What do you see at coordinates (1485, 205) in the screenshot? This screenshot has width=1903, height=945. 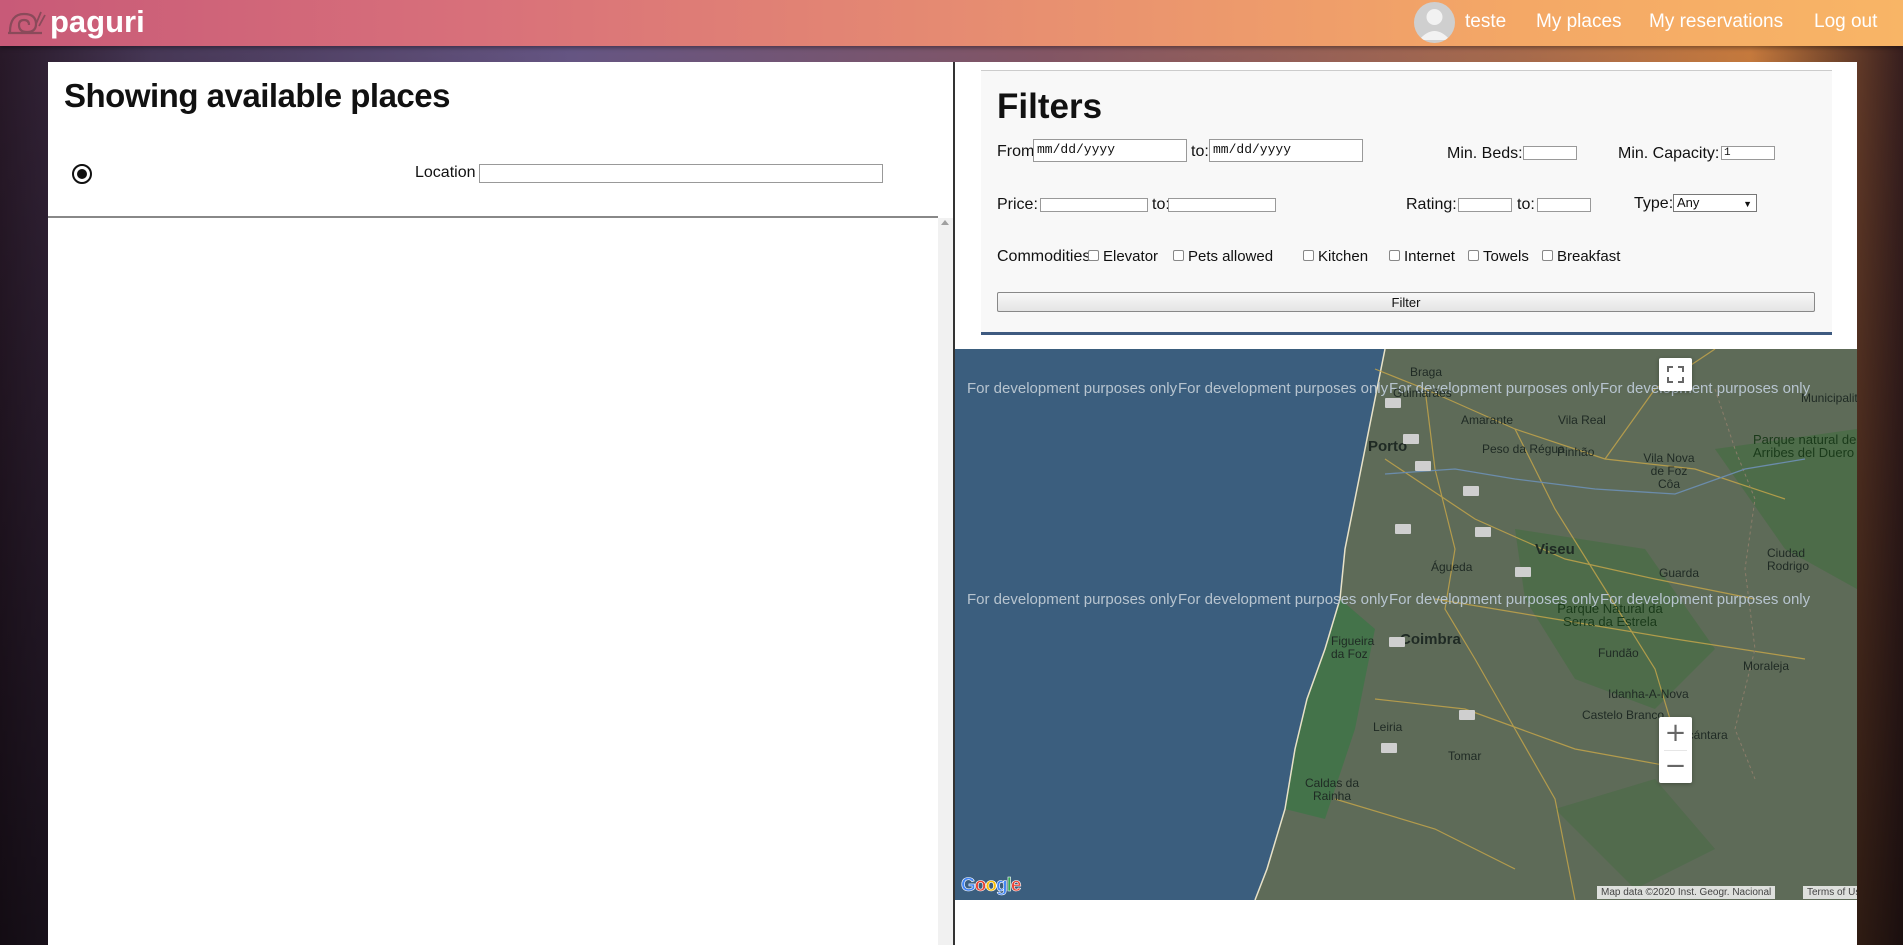 I see `rating-min-input` at bounding box center [1485, 205].